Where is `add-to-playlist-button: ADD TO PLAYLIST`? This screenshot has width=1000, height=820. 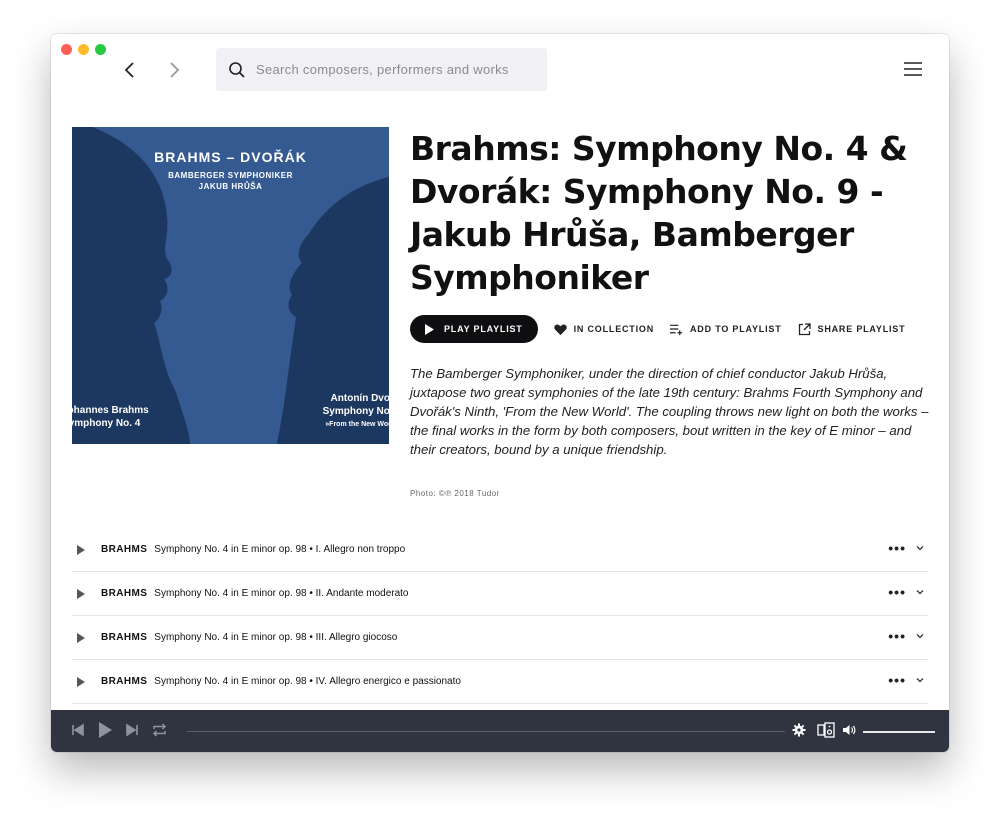 add-to-playlist-button: ADD TO PLAYLIST is located at coordinates (726, 329).